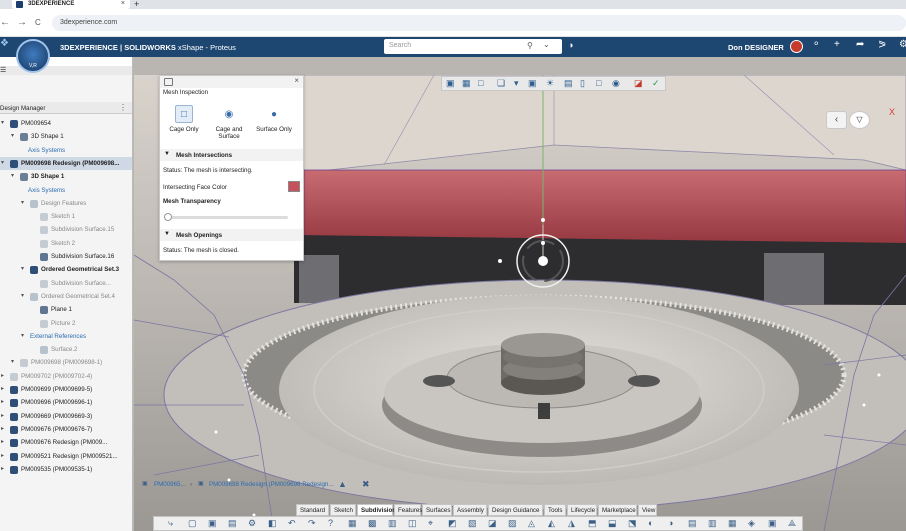  Describe the element at coordinates (582, 510) in the screenshot. I see `tab-lifecycle: Lifecycle` at that location.